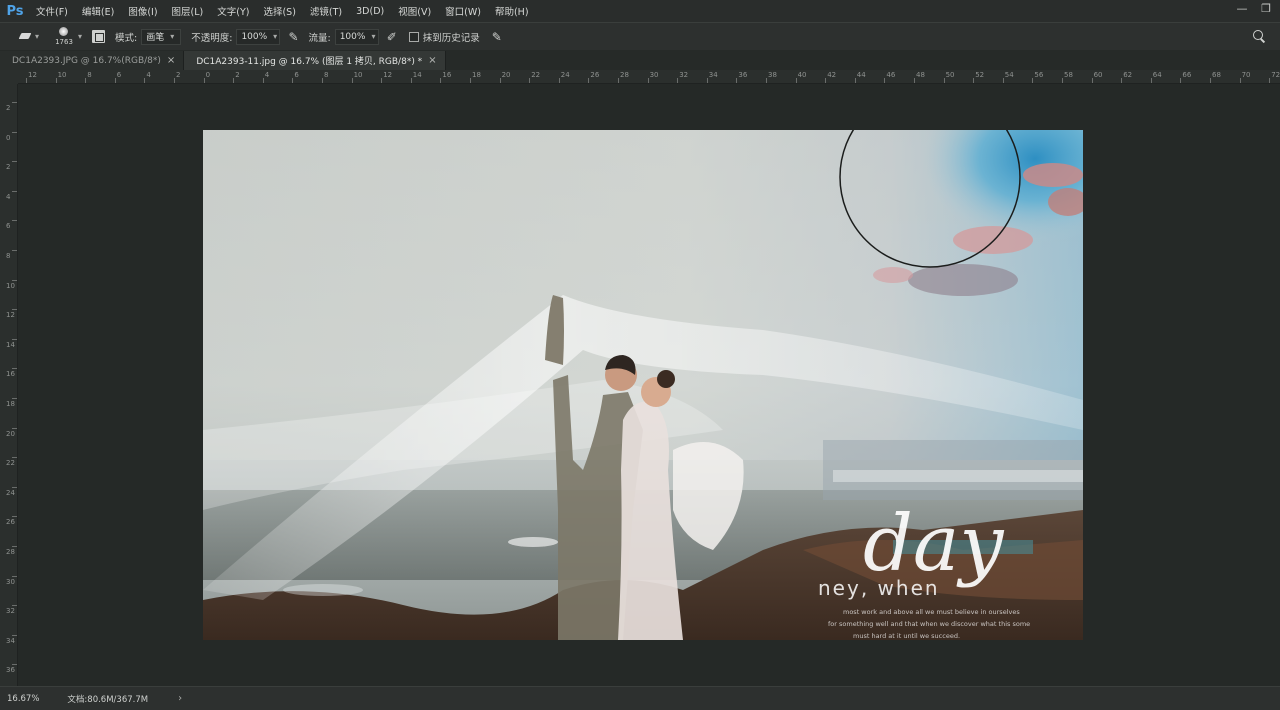  I want to click on chevron-down-icon: ▾, so click(80, 36).